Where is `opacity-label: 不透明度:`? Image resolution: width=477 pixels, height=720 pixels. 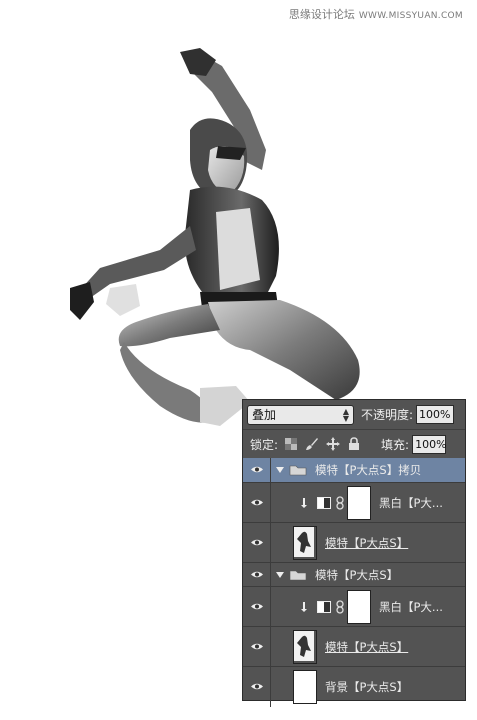
opacity-label: 不透明度: is located at coordinates (387, 415).